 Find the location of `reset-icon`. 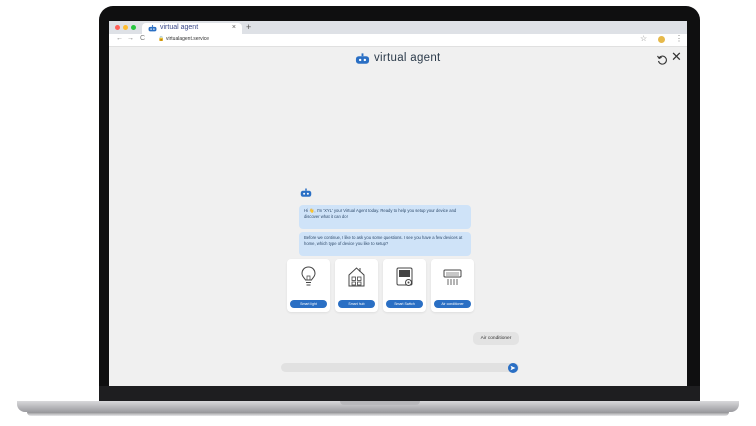

reset-icon is located at coordinates (662, 60).